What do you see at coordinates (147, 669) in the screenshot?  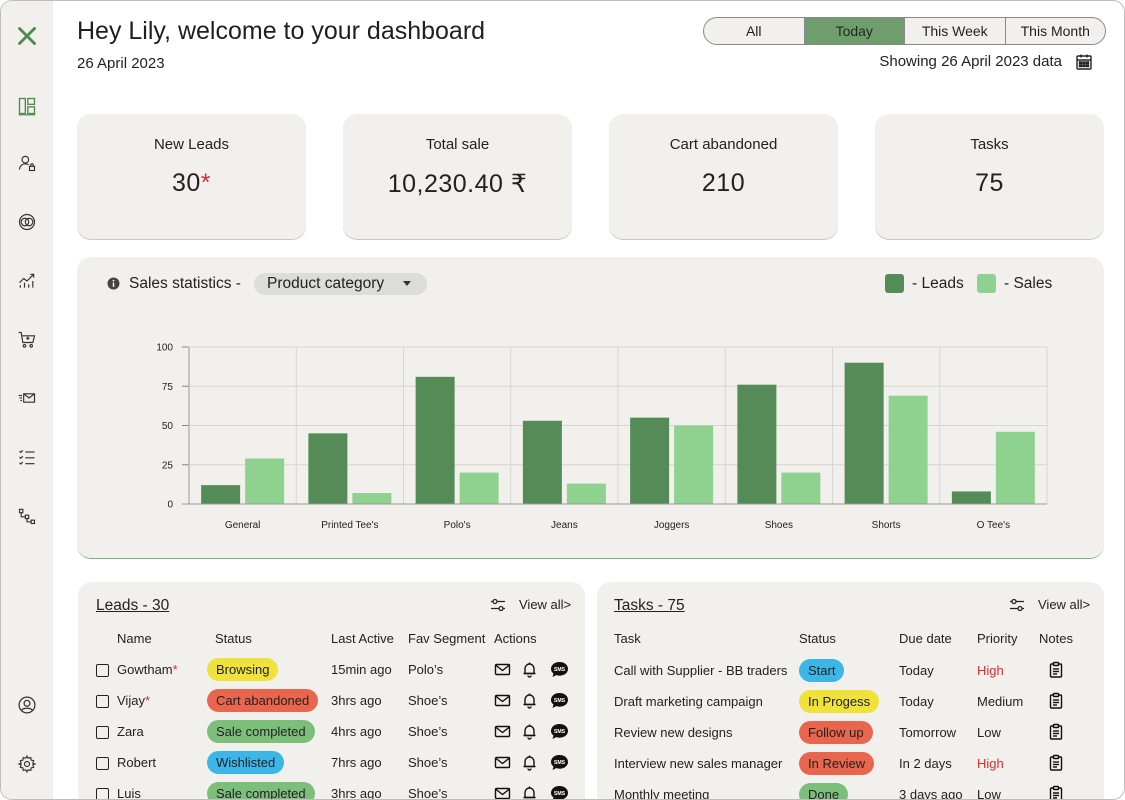 I see `lead-name: Gowtham*` at bounding box center [147, 669].